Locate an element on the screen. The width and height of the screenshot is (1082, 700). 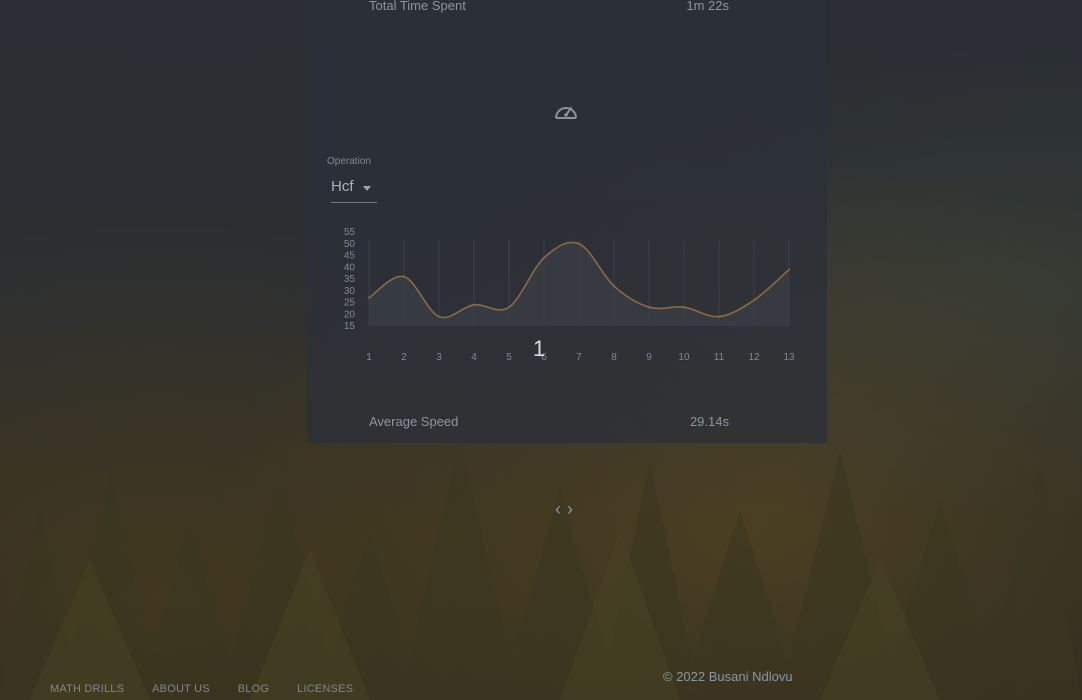
average-speed-value: 29.14s is located at coordinates (709, 421).